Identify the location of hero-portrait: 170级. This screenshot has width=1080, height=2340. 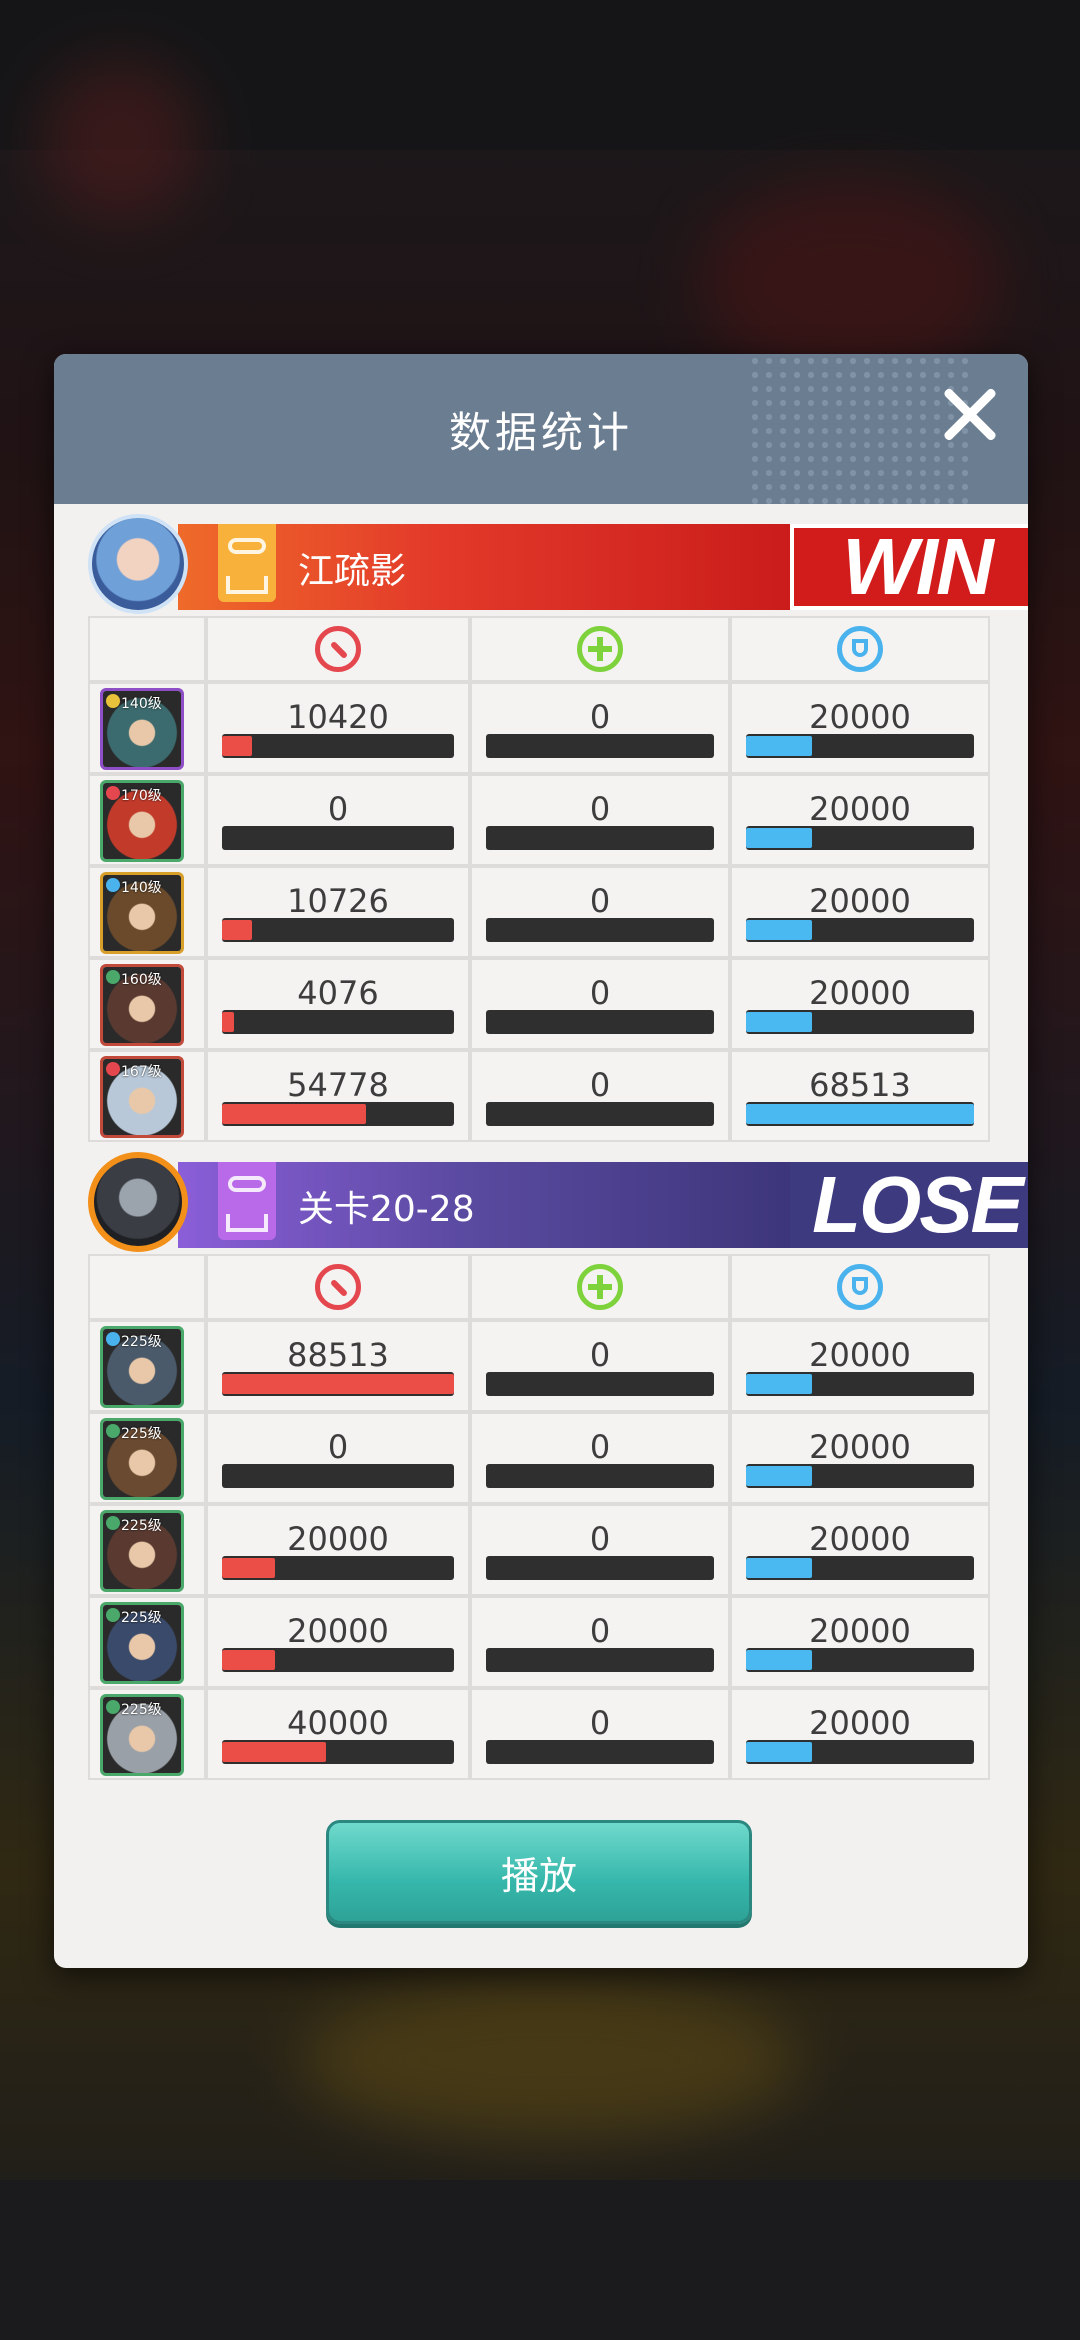
(142, 821).